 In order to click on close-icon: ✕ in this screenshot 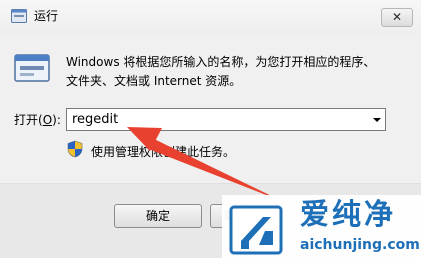, I will do `click(397, 17)`.